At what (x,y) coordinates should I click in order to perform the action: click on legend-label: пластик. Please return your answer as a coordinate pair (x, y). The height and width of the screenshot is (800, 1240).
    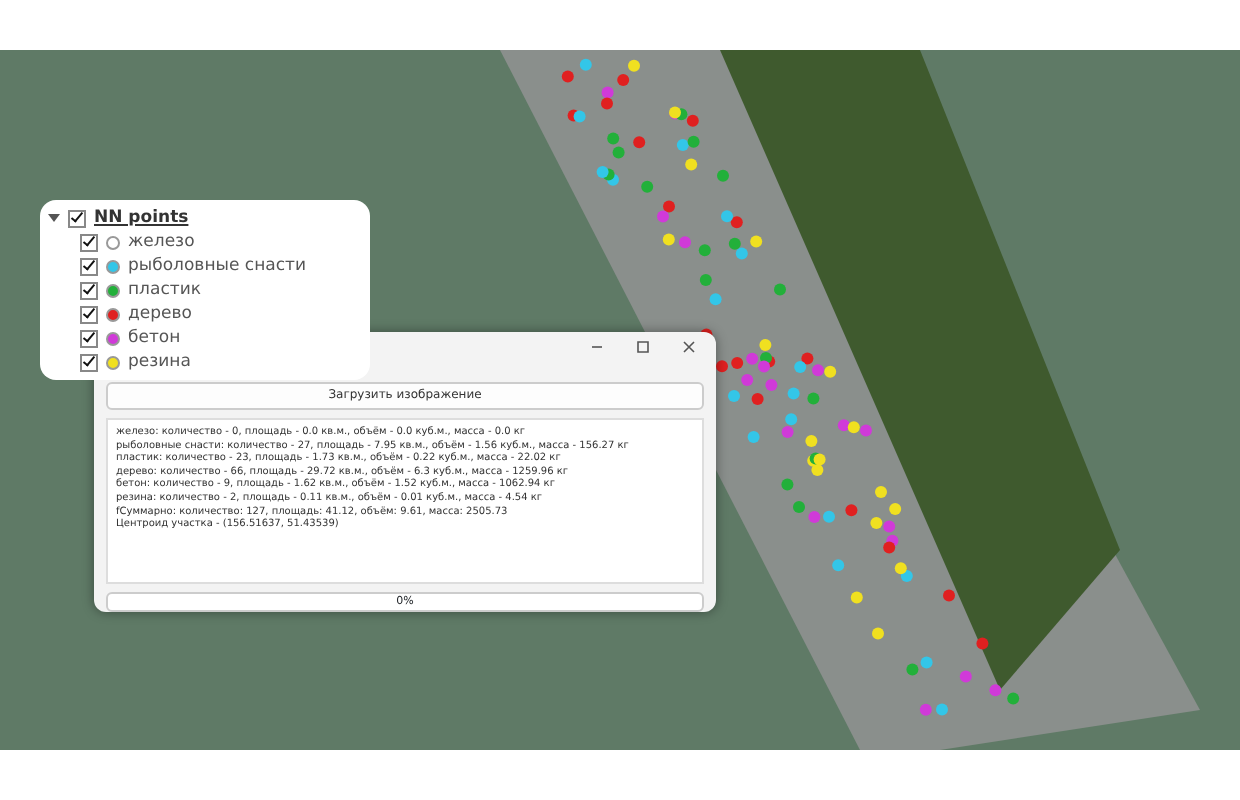
    Looking at the image, I should click on (164, 290).